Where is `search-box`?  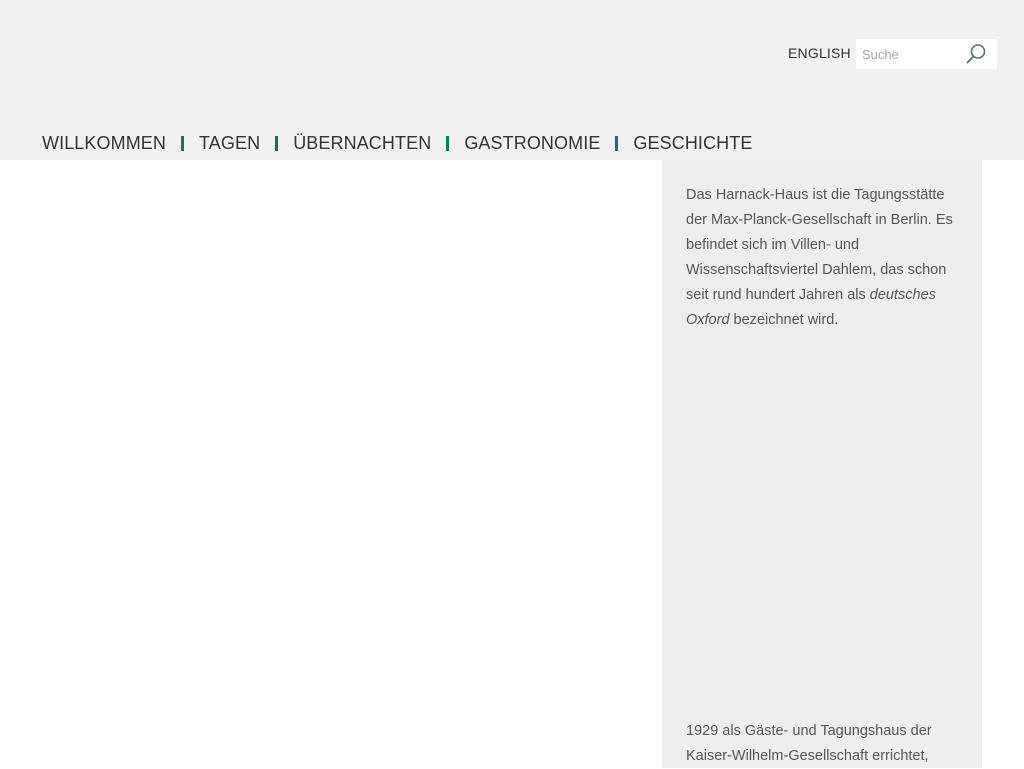 search-box is located at coordinates (926, 54).